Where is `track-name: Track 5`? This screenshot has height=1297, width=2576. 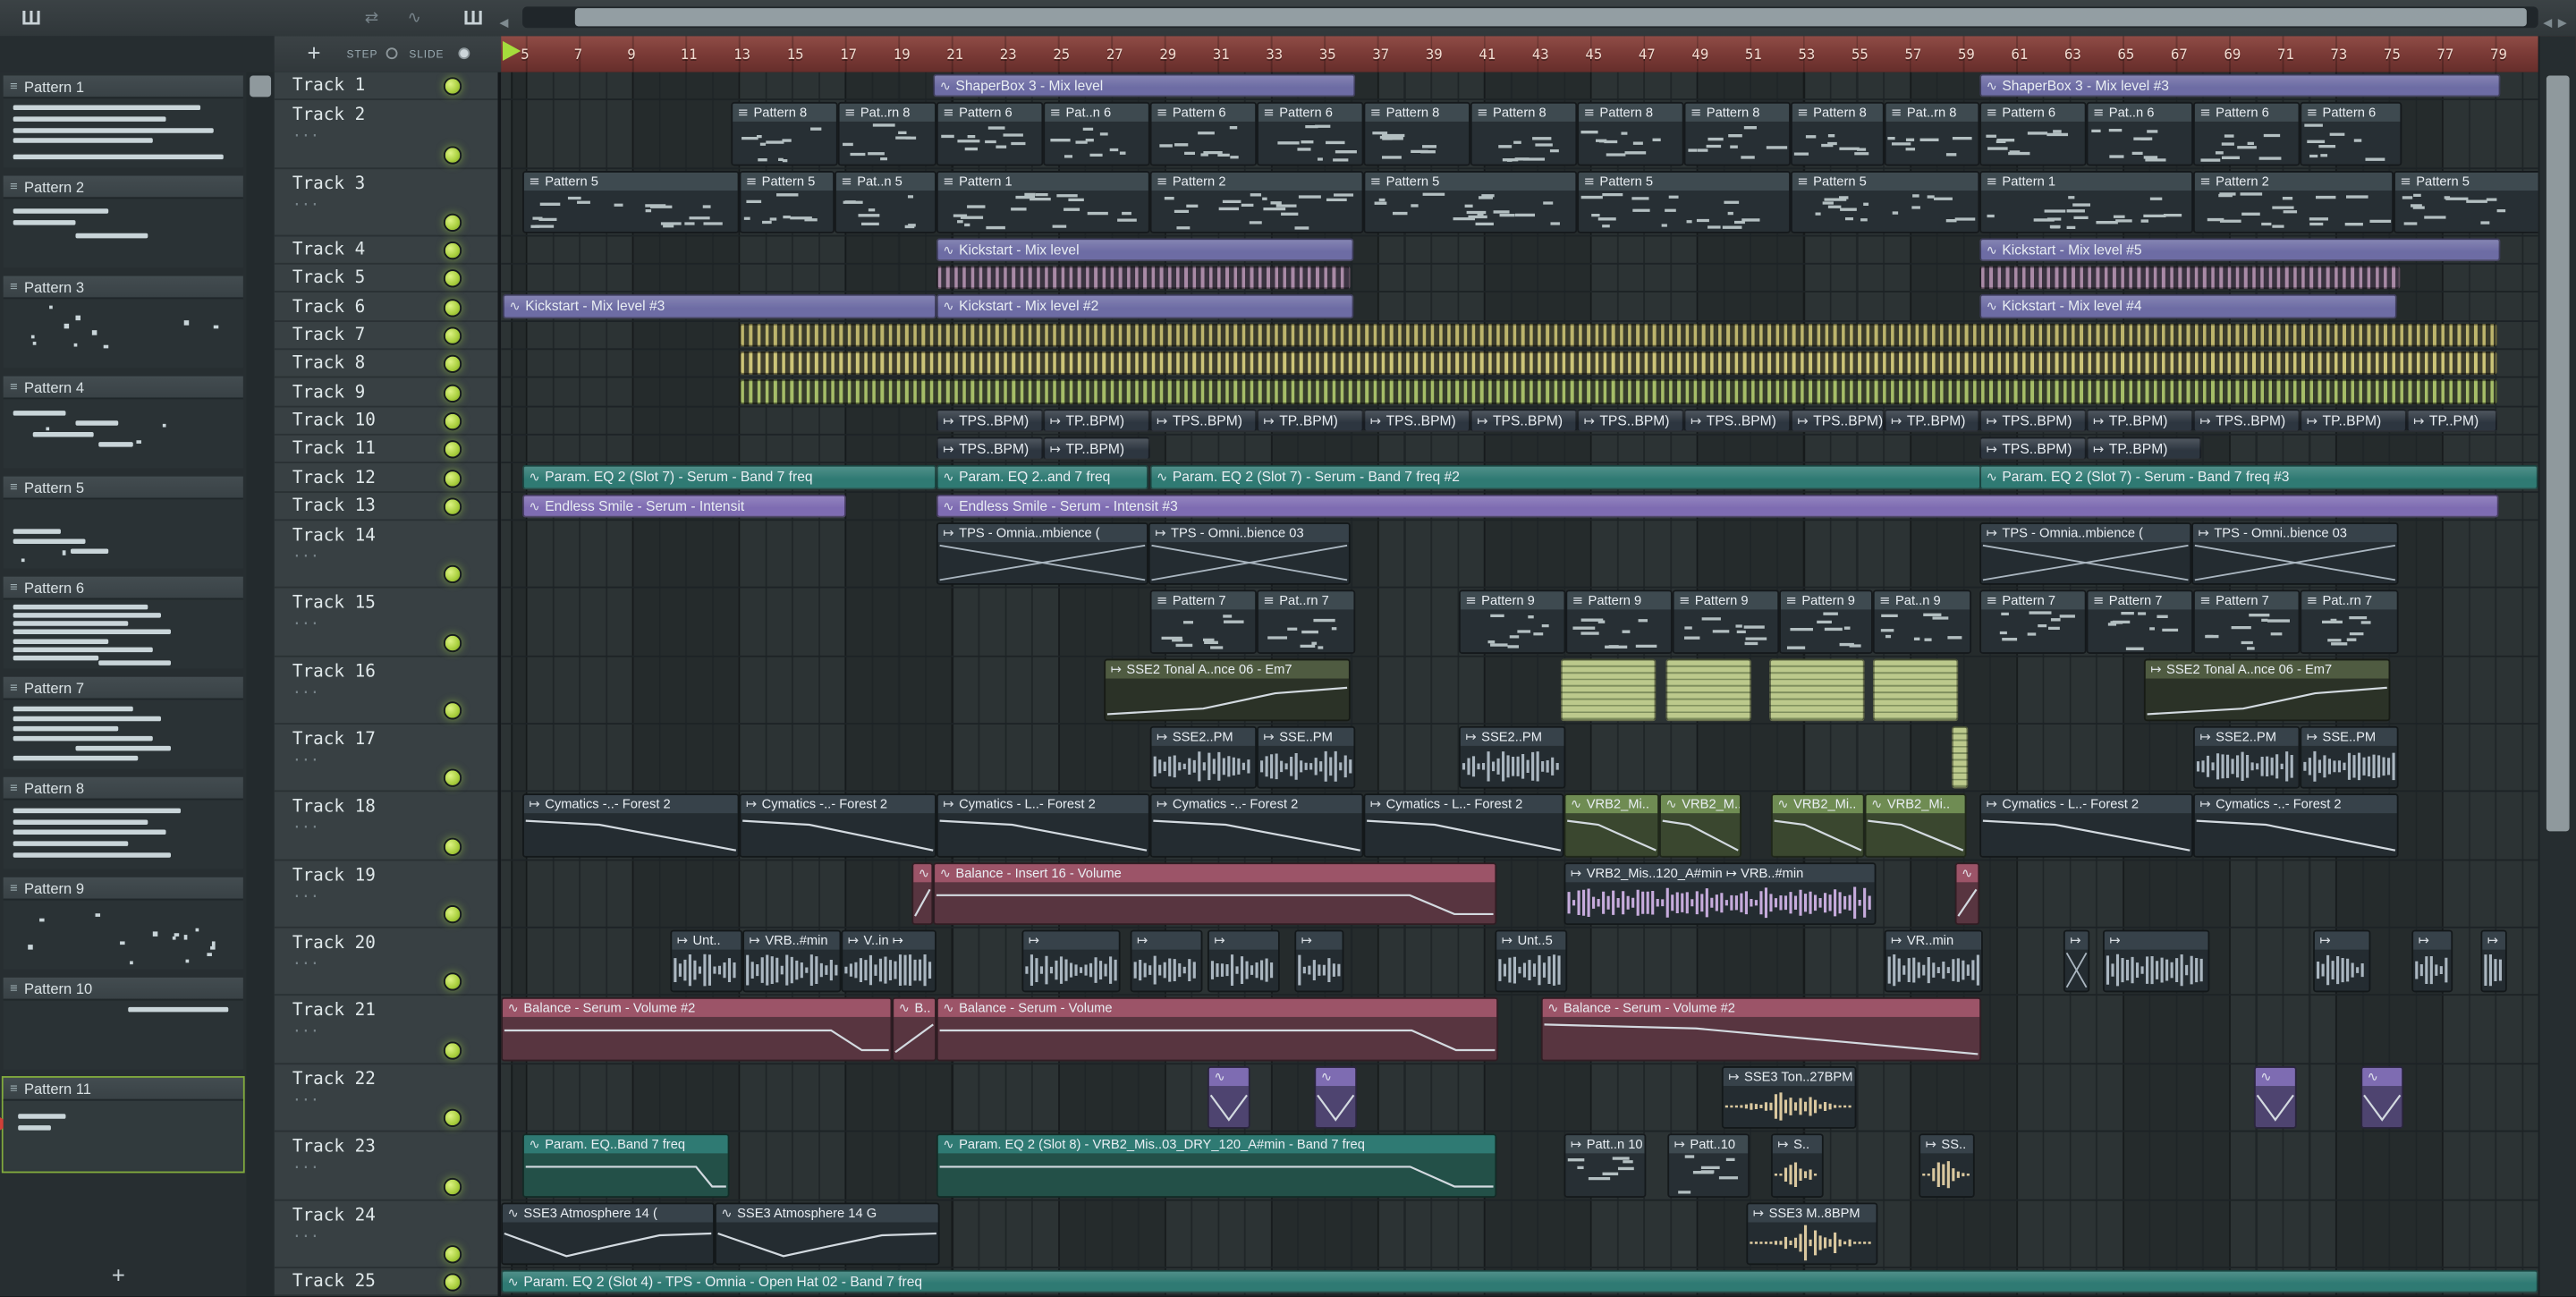 track-name: Track 5 is located at coordinates (328, 277).